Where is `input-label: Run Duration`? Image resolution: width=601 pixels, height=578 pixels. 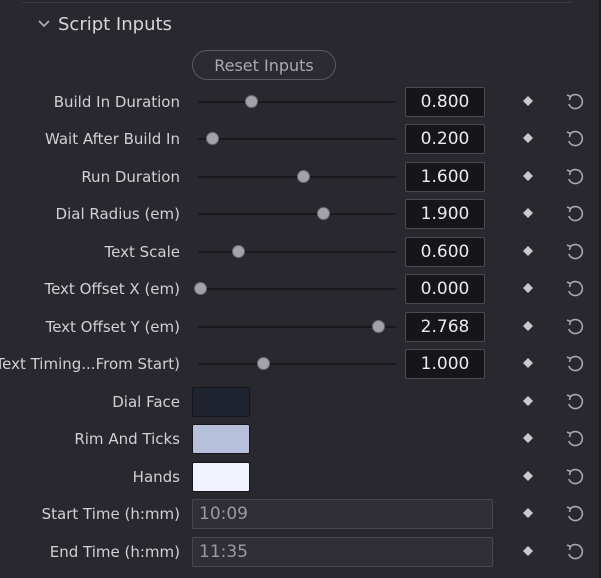
input-label: Run Duration is located at coordinates (130, 177).